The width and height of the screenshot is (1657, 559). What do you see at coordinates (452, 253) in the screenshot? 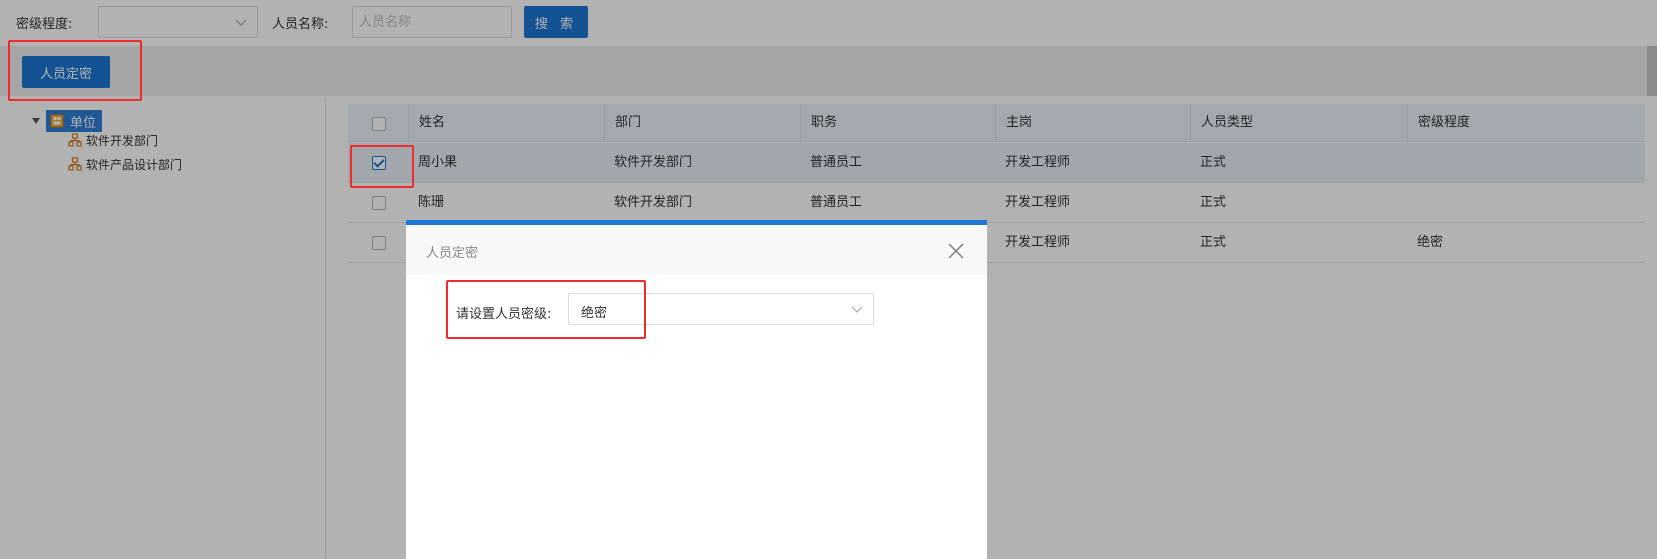
I see `dialog-title: 人员定密` at bounding box center [452, 253].